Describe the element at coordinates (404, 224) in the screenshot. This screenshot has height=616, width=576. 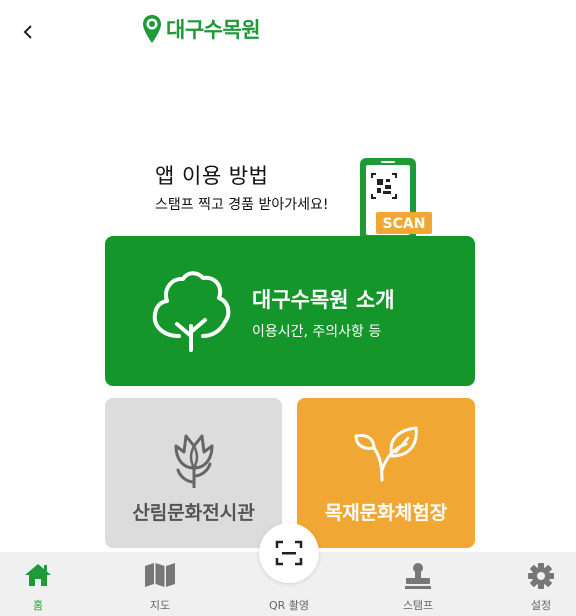
I see `scan-label: SCAN` at that location.